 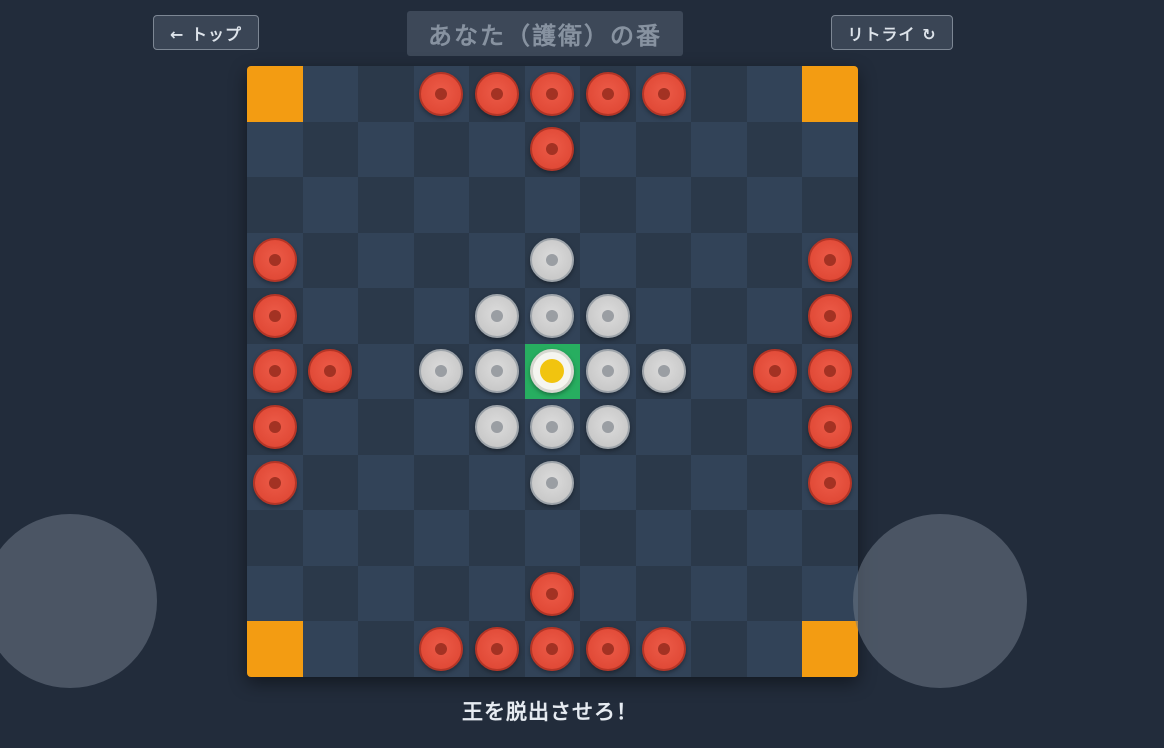 I want to click on retry-button: リトライ ↻, so click(x=892, y=32).